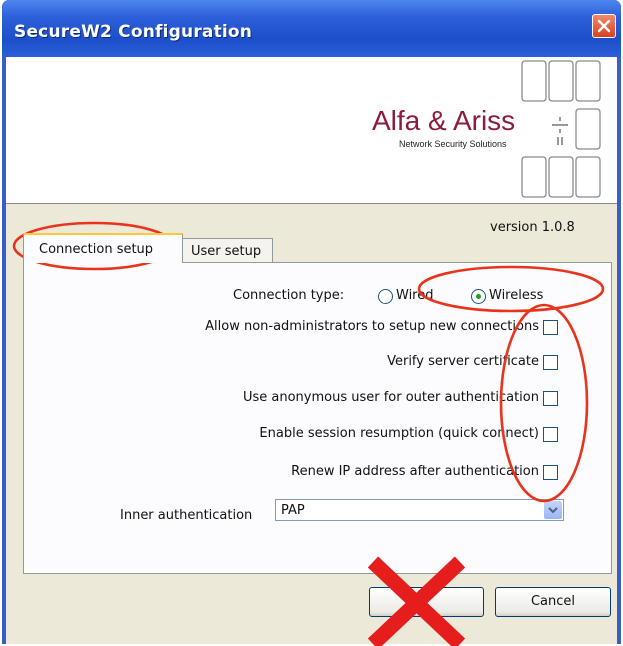  What do you see at coordinates (550, 398) in the screenshot?
I see `anonymous-user-checkbox` at bounding box center [550, 398].